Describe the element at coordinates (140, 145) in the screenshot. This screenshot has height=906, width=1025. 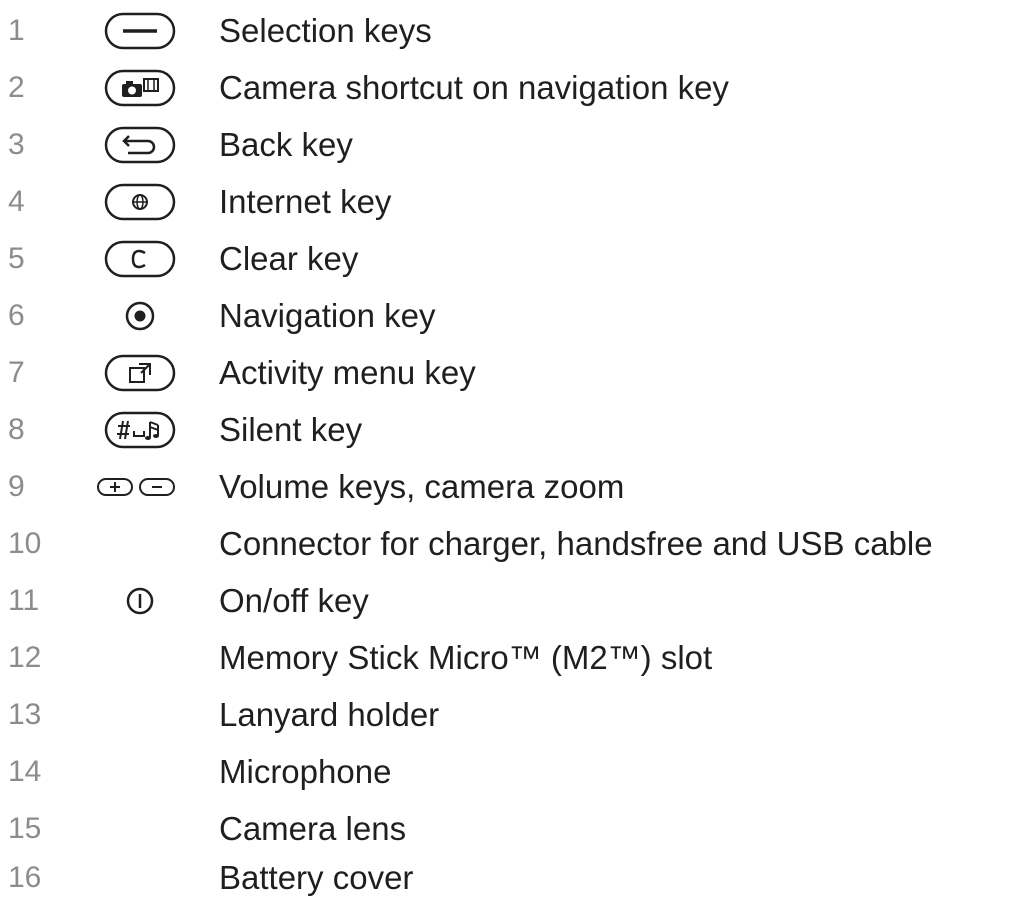
I see `back-key-icon` at that location.